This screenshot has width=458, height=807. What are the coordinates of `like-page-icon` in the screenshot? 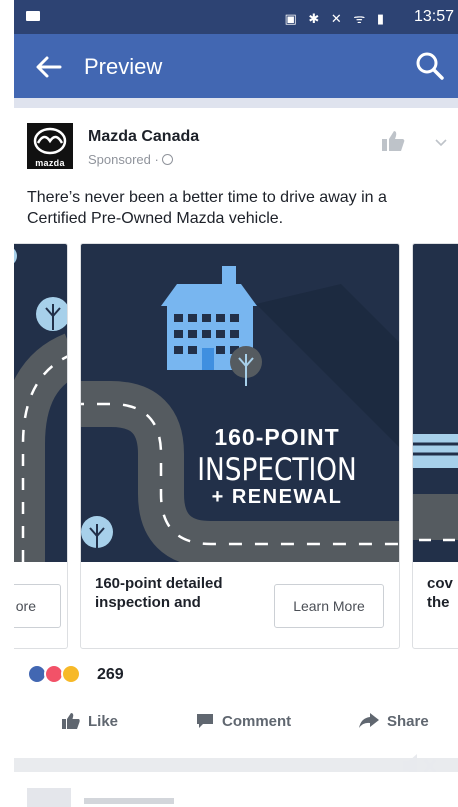 It's located at (393, 141).